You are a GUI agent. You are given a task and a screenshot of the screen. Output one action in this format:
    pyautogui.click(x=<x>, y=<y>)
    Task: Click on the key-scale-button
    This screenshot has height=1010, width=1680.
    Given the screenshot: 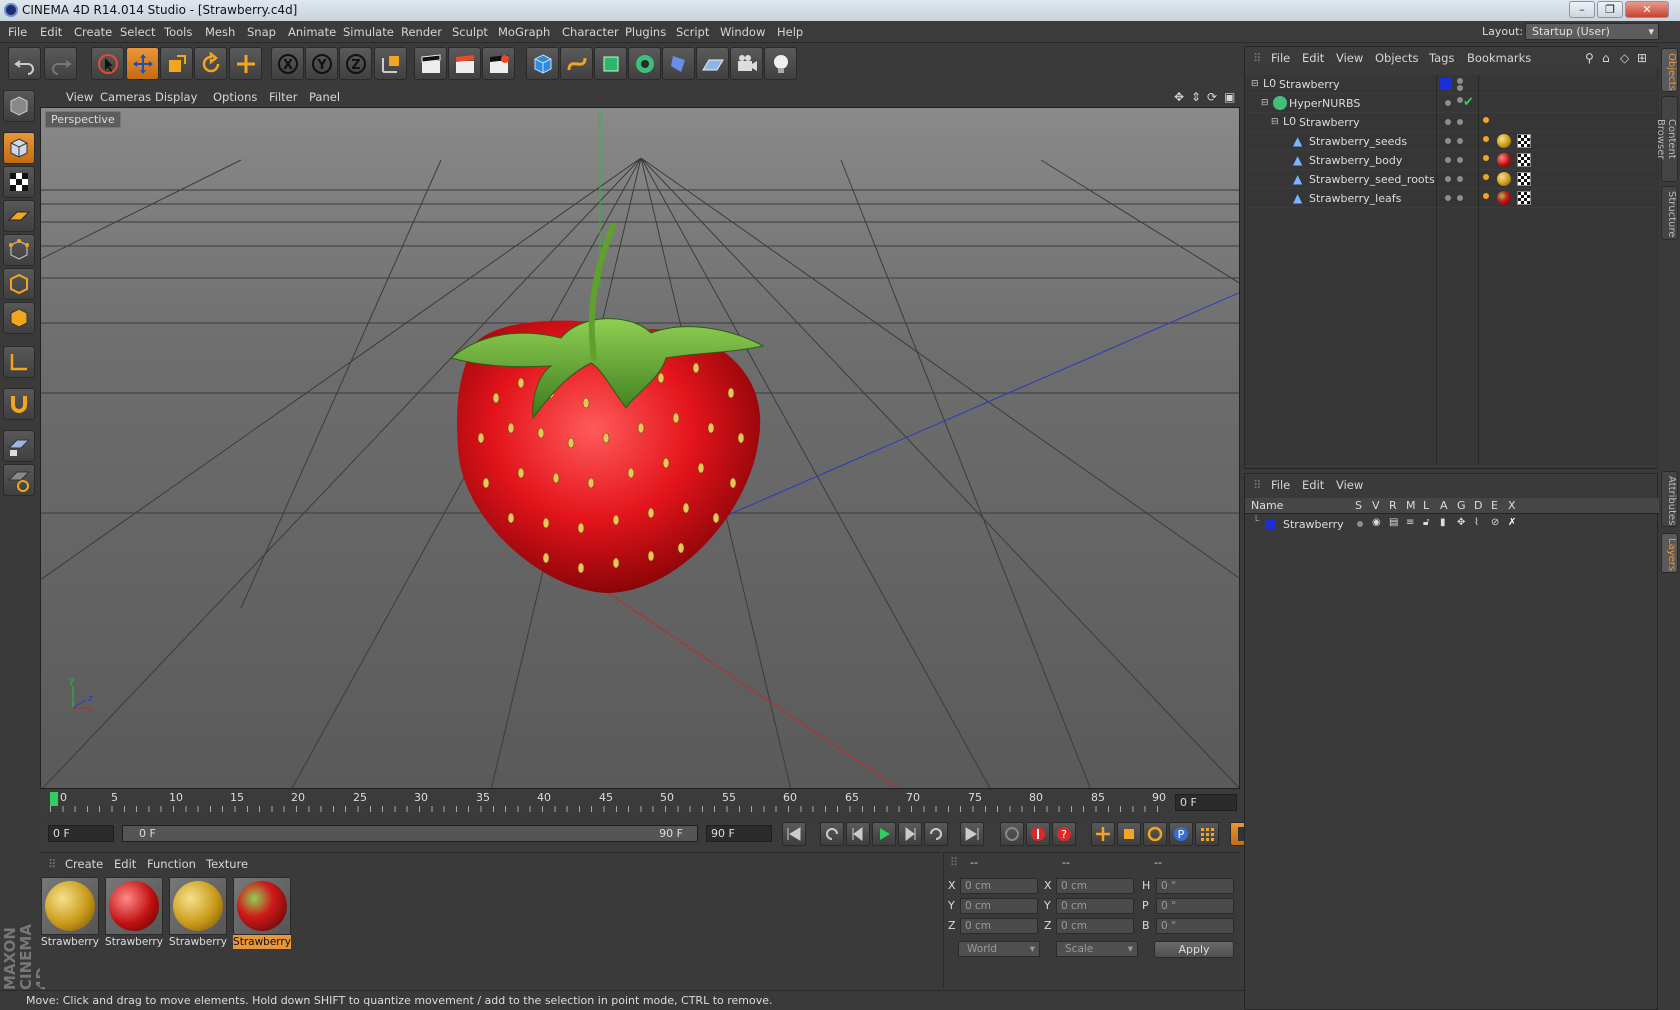 What is the action you would take?
    pyautogui.click(x=1129, y=834)
    